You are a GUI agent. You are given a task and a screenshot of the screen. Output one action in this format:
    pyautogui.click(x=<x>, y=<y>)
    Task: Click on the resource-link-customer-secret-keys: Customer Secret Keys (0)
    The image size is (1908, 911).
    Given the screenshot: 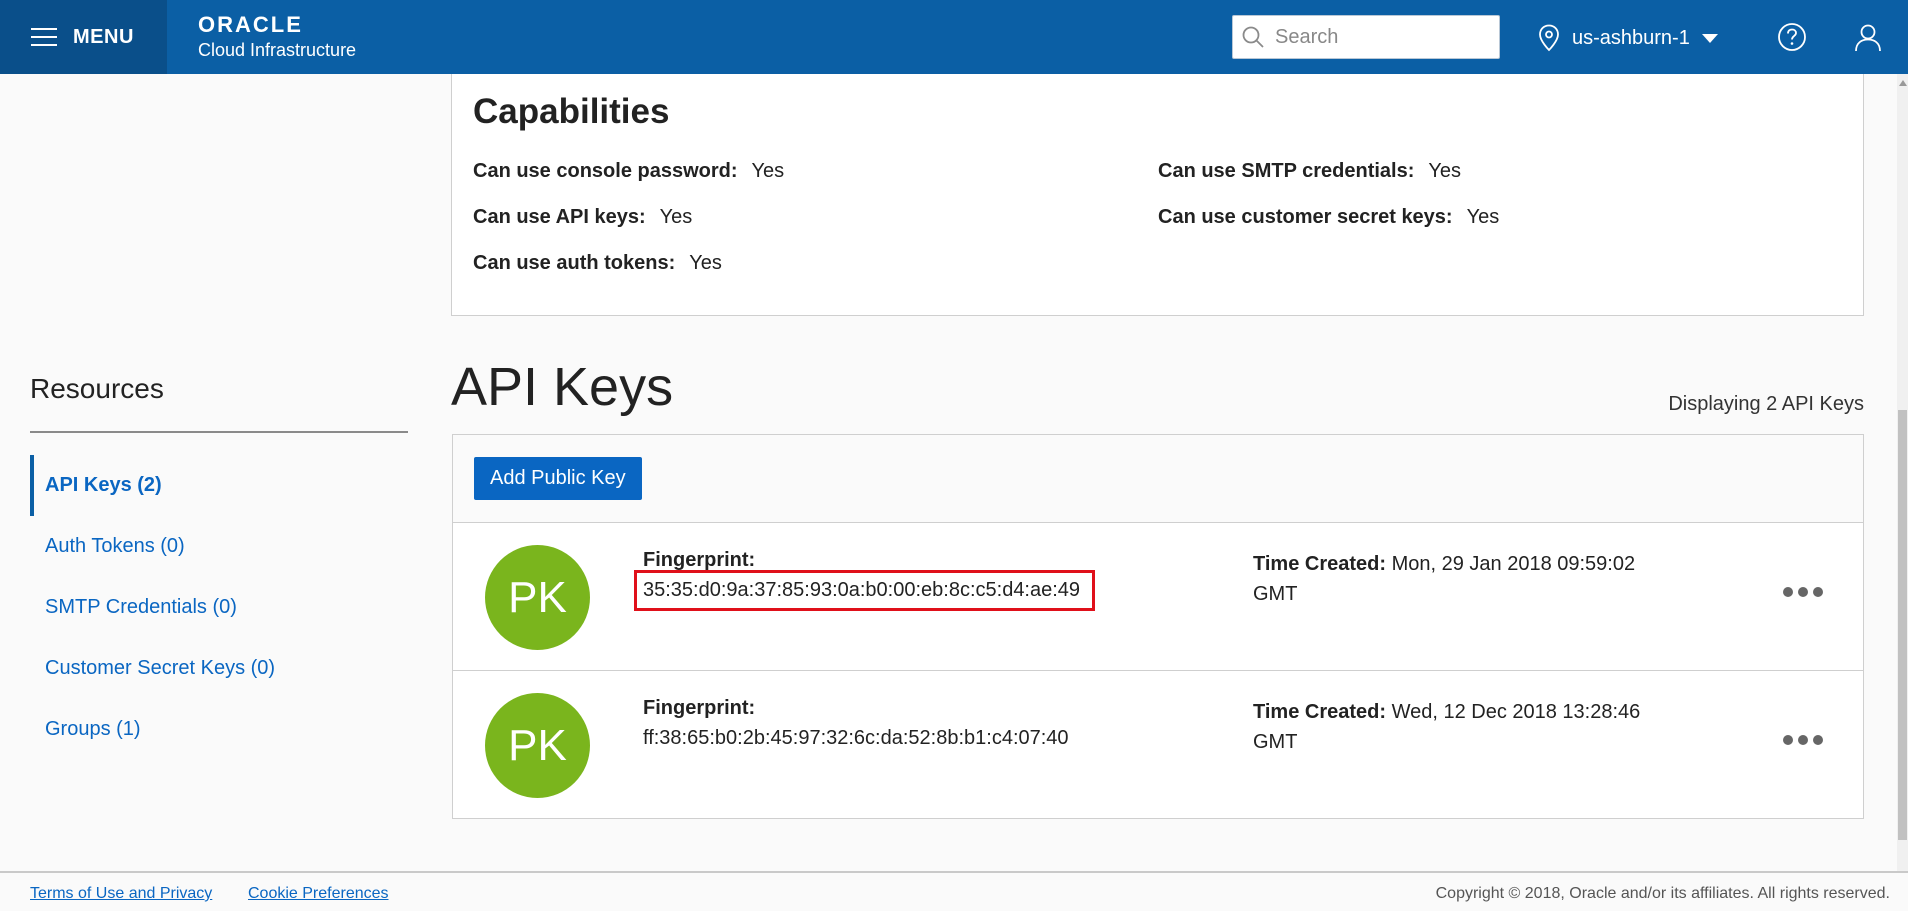 What is the action you would take?
    pyautogui.click(x=219, y=668)
    